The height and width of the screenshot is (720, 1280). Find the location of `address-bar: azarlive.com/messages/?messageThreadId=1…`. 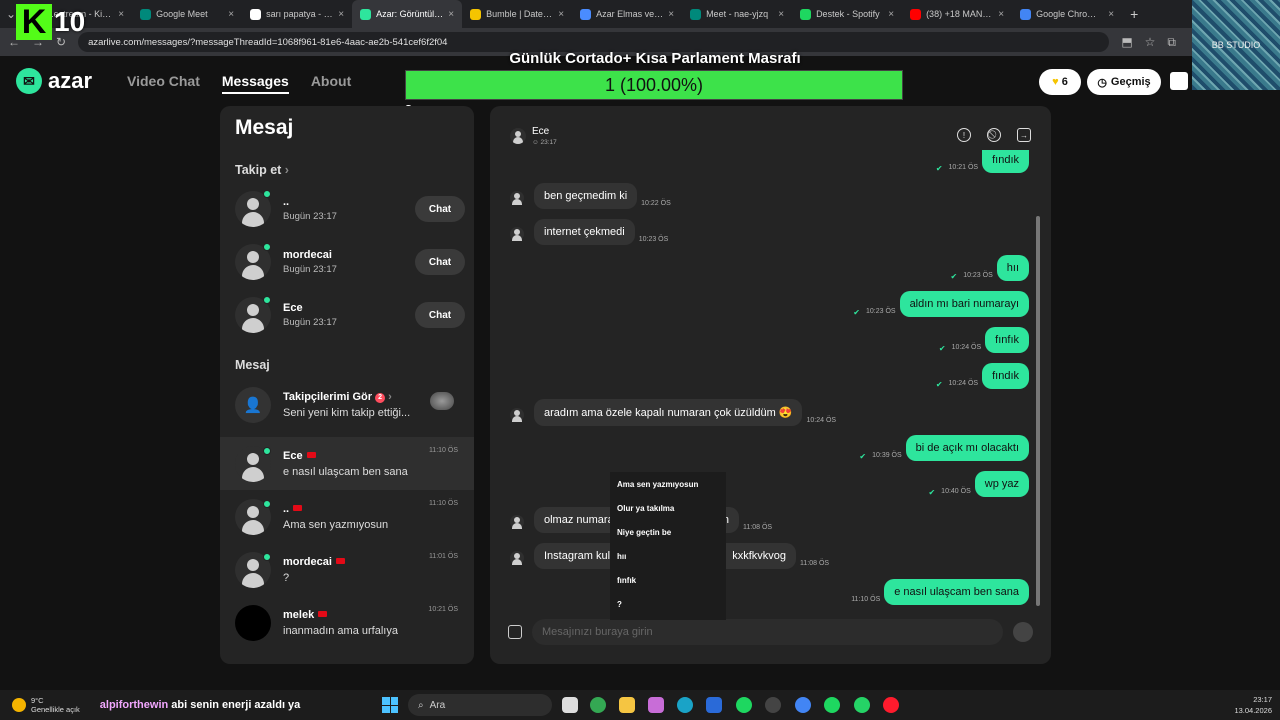

address-bar: azarlive.com/messages/?messageThreadId=1… is located at coordinates (594, 42).